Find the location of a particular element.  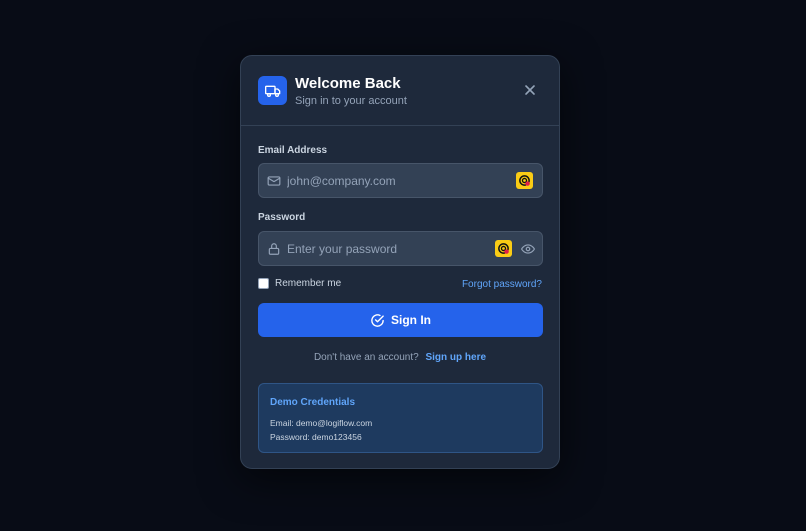

password-input is located at coordinates (387, 248).